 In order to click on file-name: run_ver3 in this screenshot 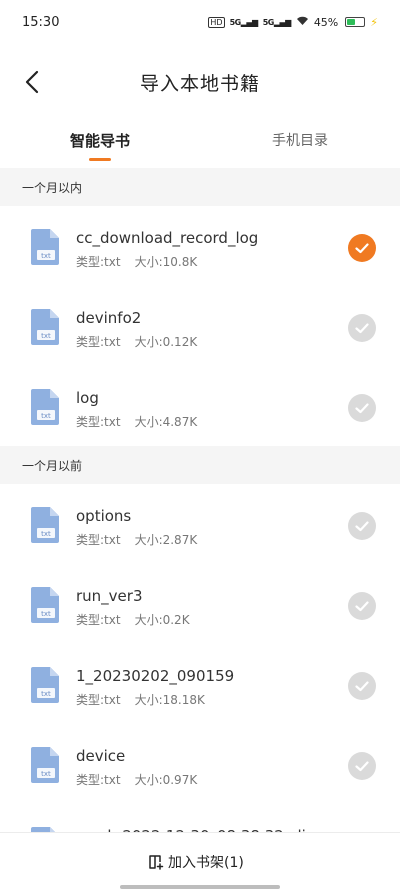, I will do `click(109, 596)`.